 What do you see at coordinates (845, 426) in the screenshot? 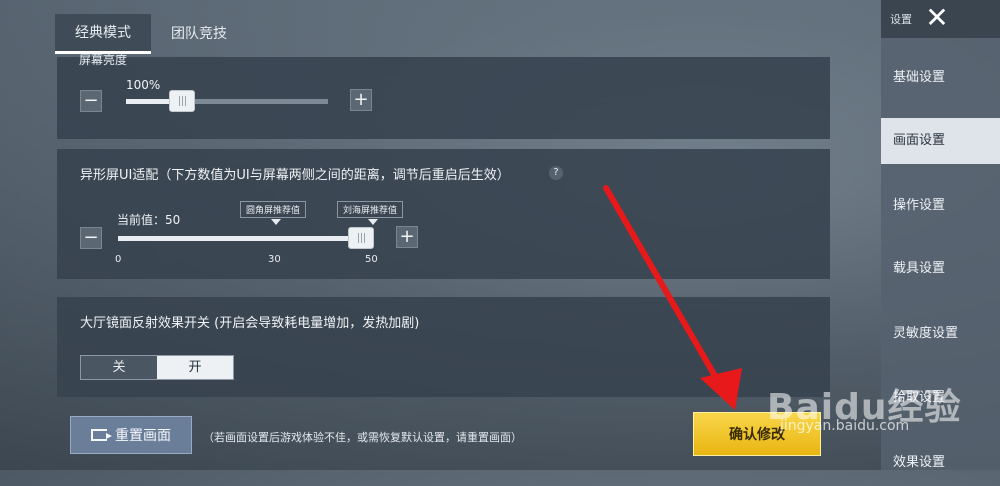
I see `baidu-watermark-url: jingyan.baidu.com` at bounding box center [845, 426].